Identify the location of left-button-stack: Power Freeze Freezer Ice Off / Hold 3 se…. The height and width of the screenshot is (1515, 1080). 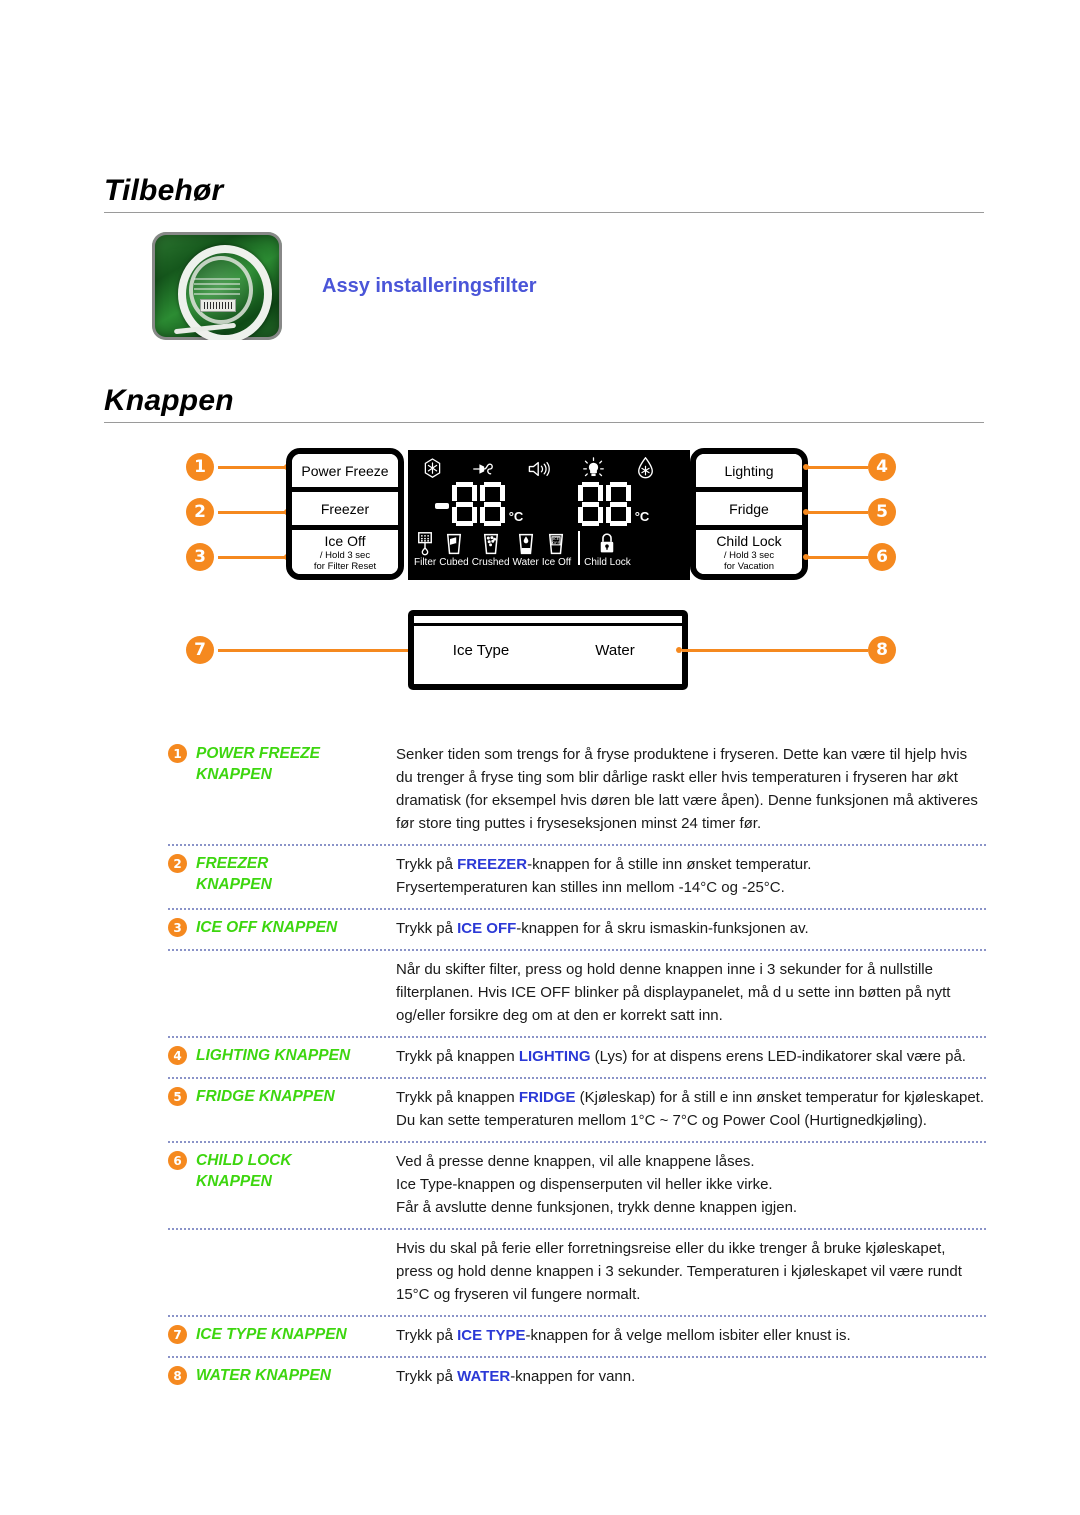
(345, 514).